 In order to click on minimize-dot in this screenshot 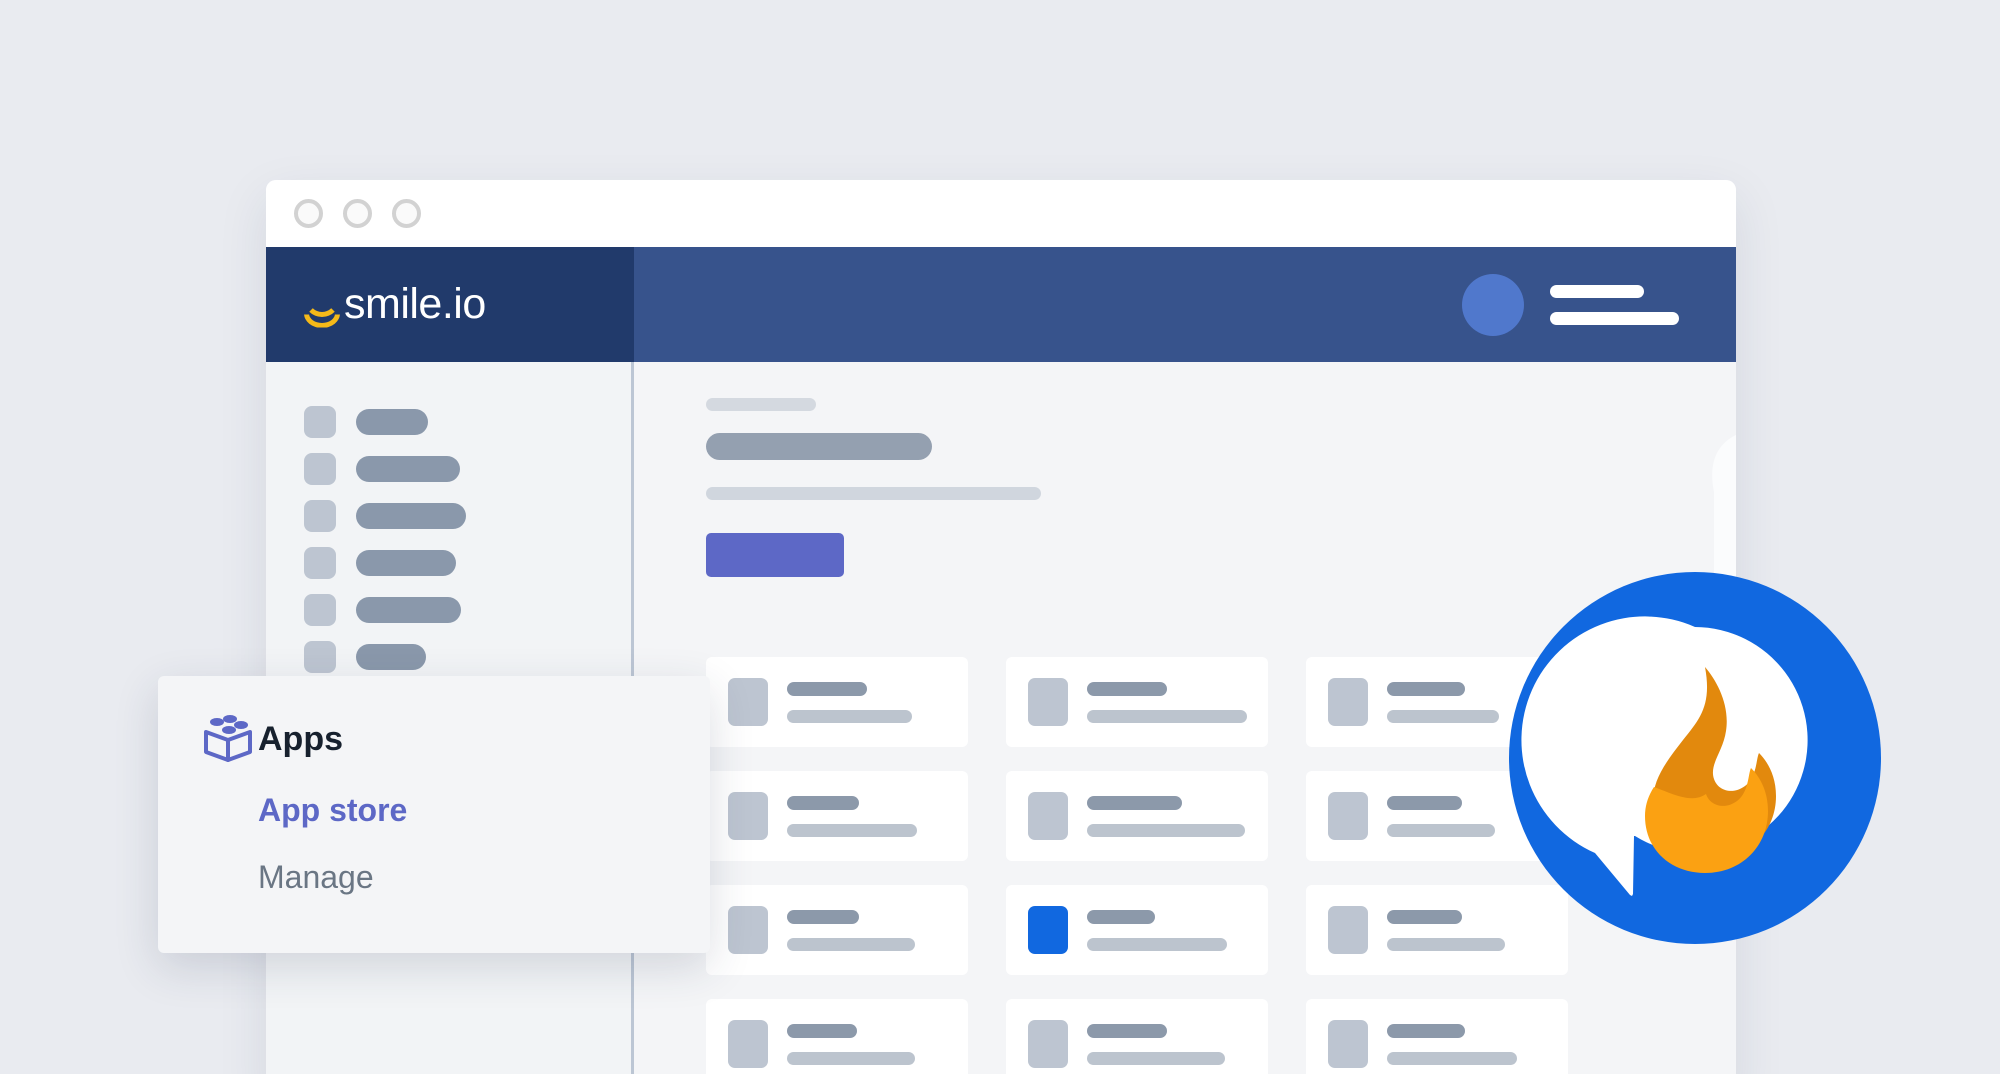, I will do `click(357, 213)`.